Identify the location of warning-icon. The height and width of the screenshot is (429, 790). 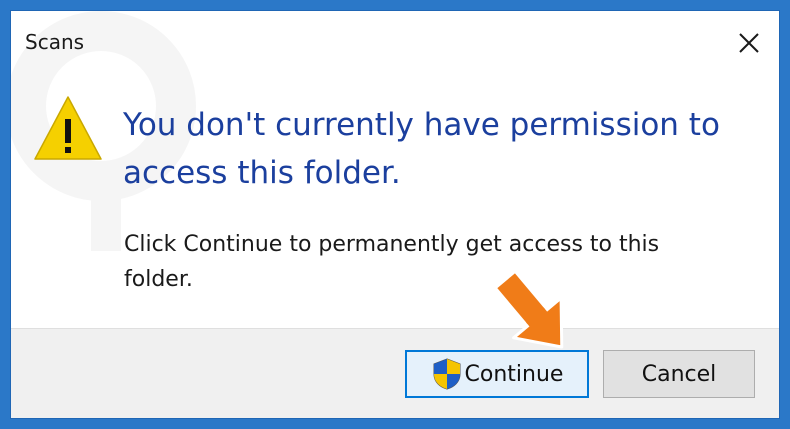
(68, 128).